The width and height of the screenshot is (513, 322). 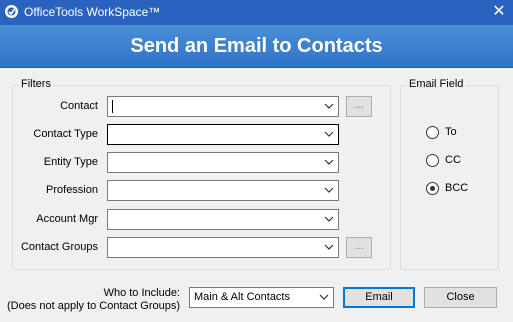 I want to click on email-button: Email, so click(x=379, y=297).